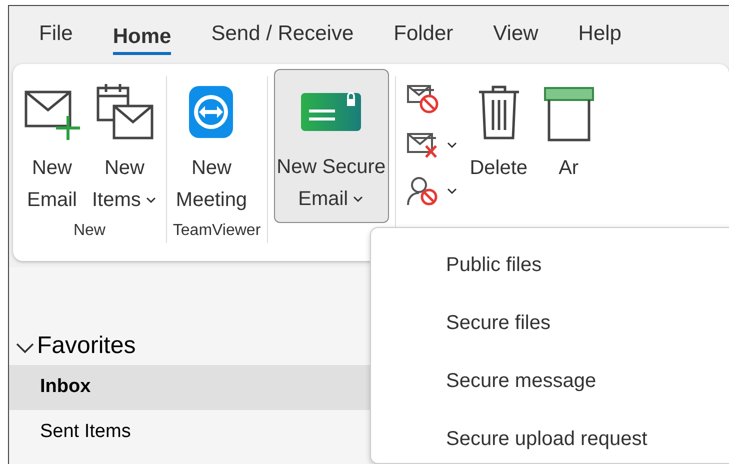  Describe the element at coordinates (216, 231) in the screenshot. I see `group-label: TeamViewer` at that location.